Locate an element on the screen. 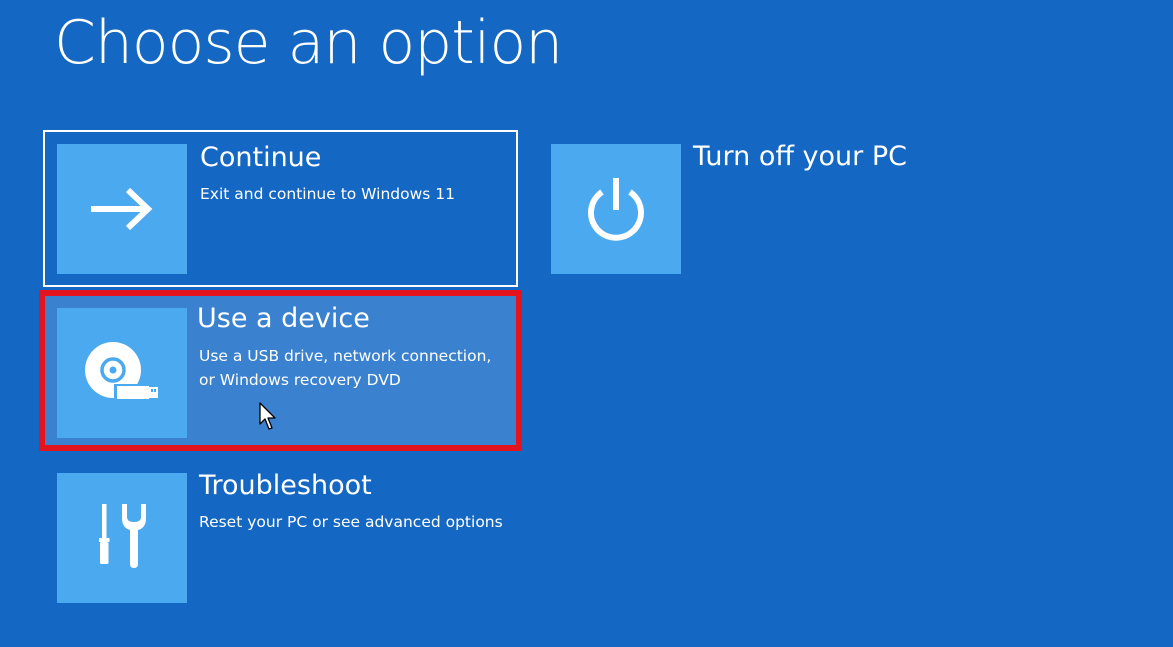 This screenshot has width=1173, height=647. turn-off-option: Turn off your PC is located at coordinates (775, 209).